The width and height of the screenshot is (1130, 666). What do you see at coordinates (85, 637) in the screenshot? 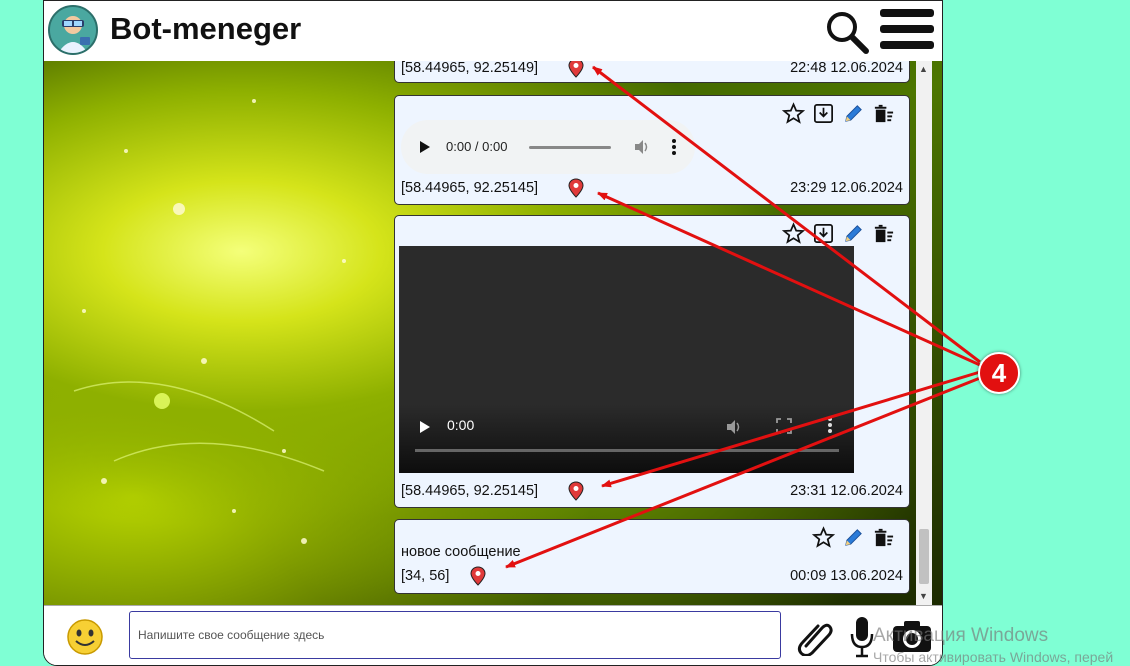
I see `emoji-icon` at bounding box center [85, 637].